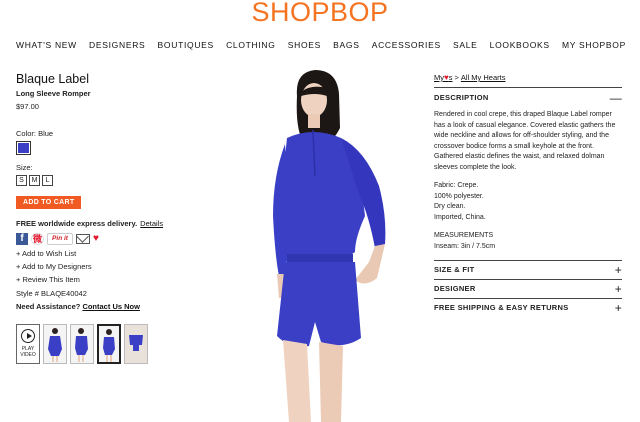  Describe the element at coordinates (251, 45) in the screenshot. I see `nav-clothing: CLOTHING` at that location.